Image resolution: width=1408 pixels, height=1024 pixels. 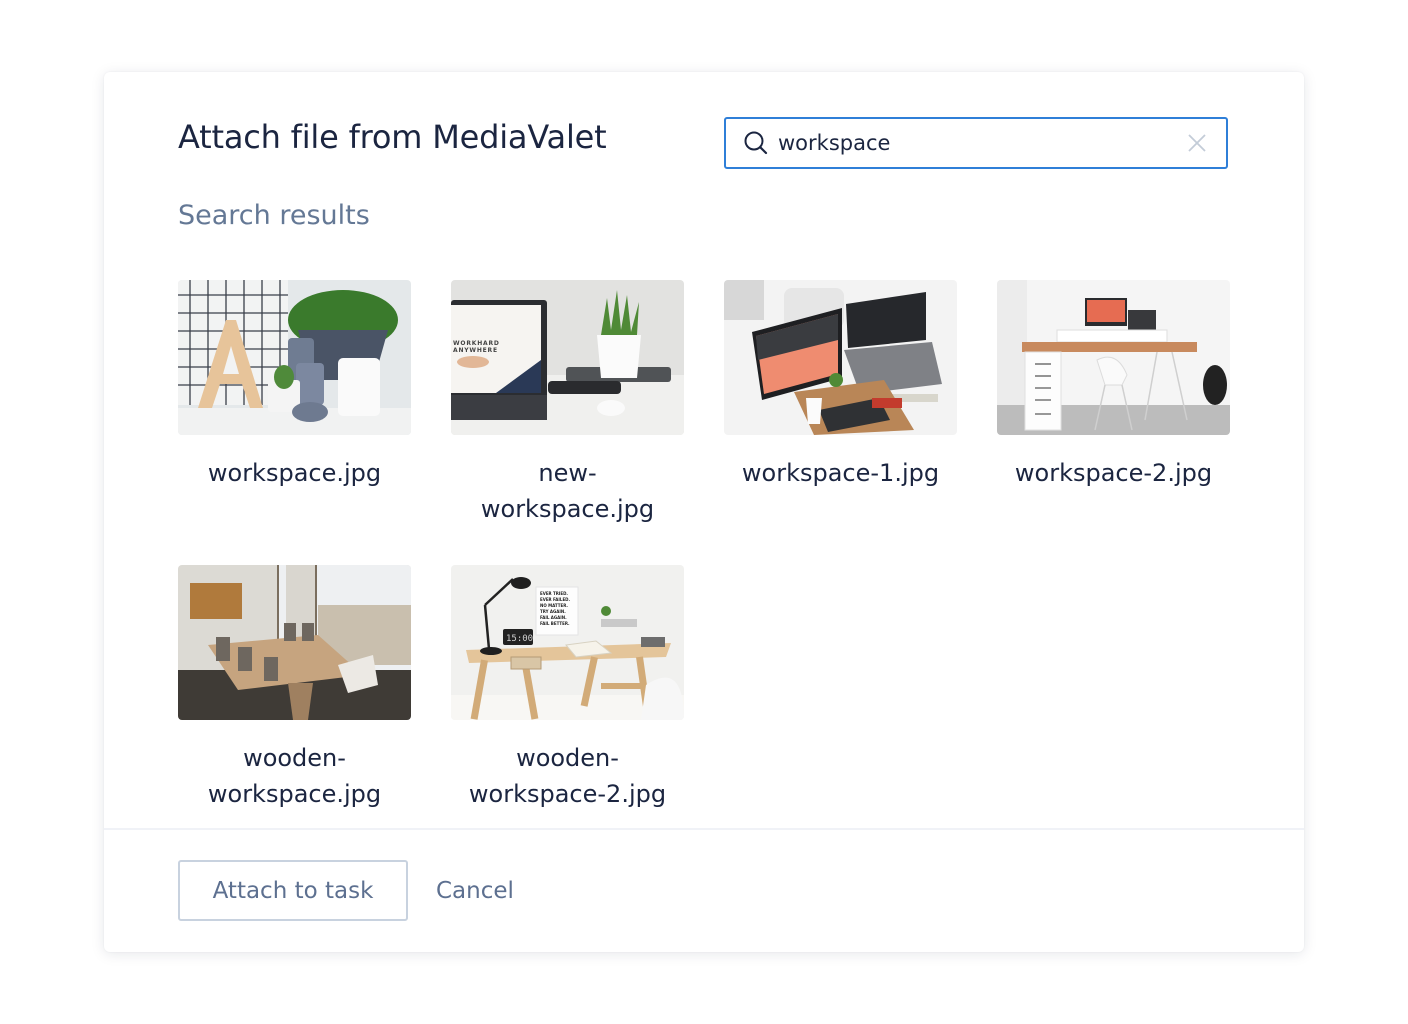 What do you see at coordinates (293, 890) in the screenshot?
I see `attach-to-task-button: Attach to task` at bounding box center [293, 890].